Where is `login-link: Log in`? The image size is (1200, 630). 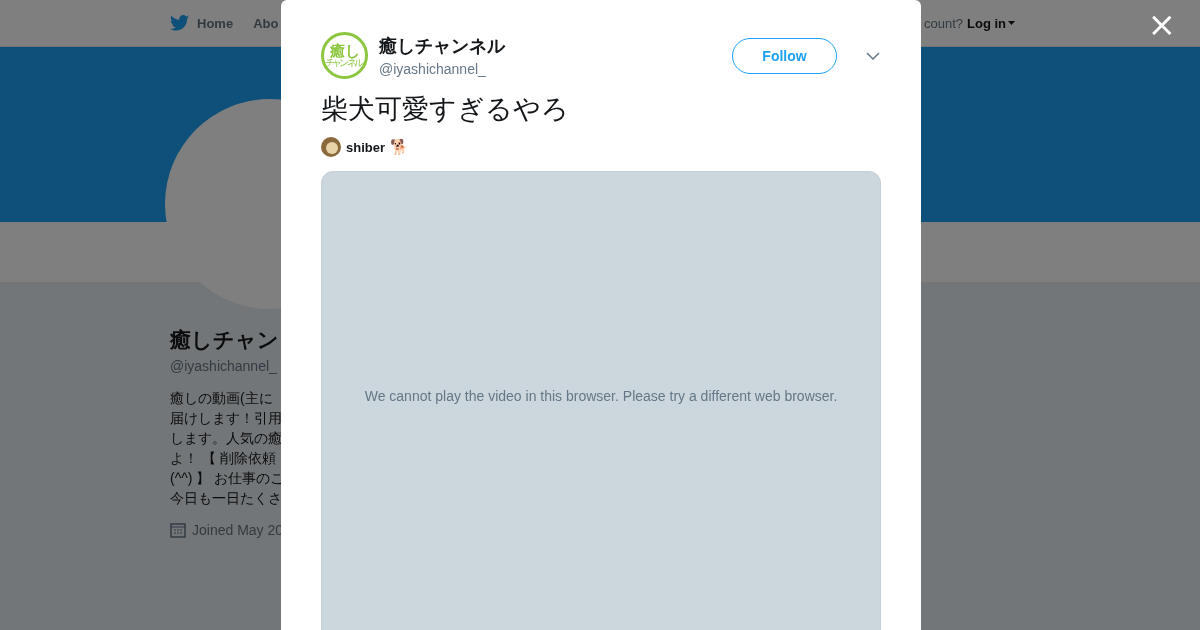 login-link: Log in is located at coordinates (991, 23).